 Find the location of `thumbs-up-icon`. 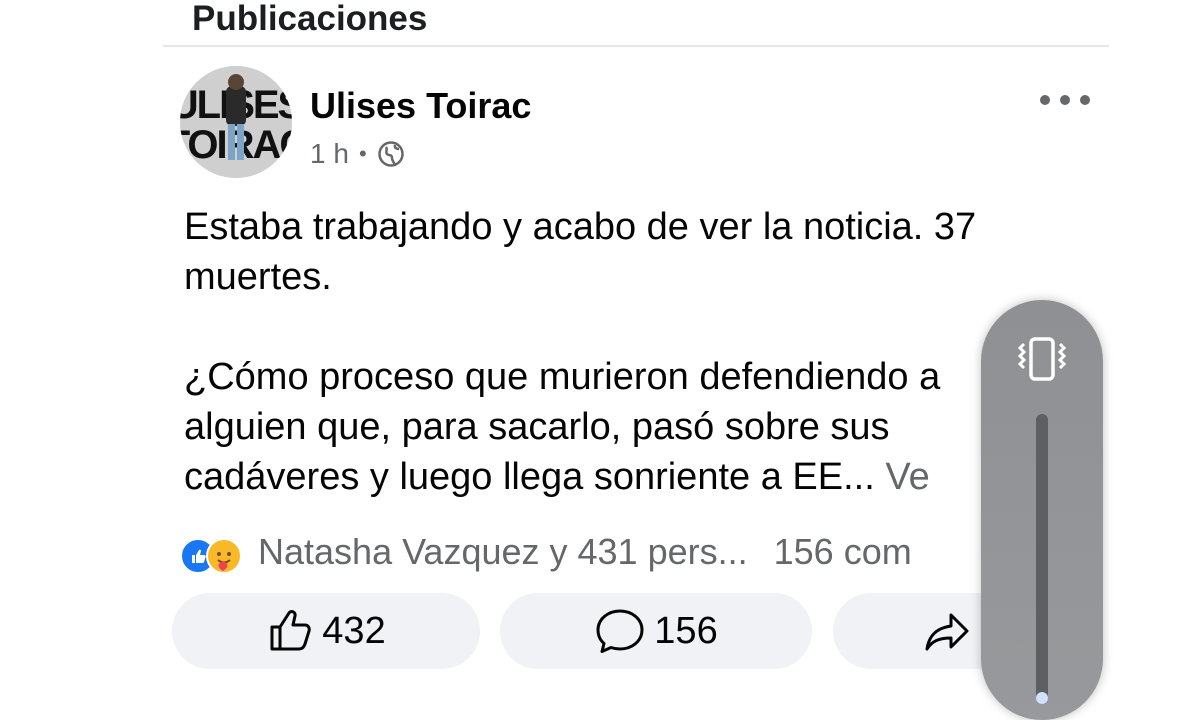

thumbs-up-icon is located at coordinates (291, 630).